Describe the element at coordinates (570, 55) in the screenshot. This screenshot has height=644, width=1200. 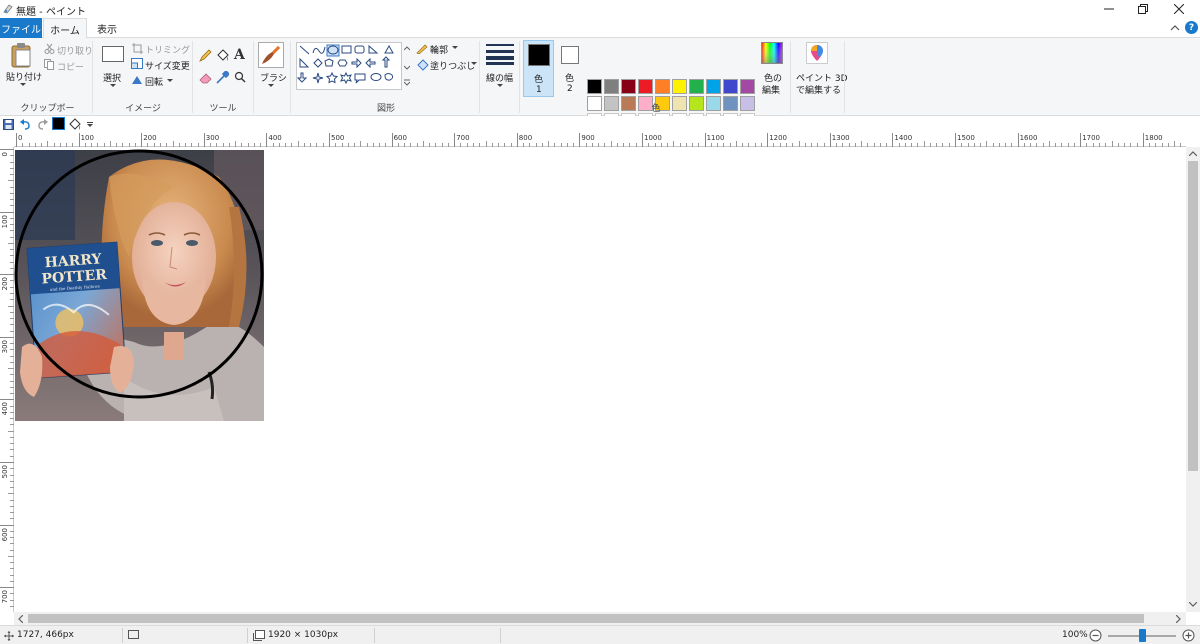
I see `color2-swatch` at that location.